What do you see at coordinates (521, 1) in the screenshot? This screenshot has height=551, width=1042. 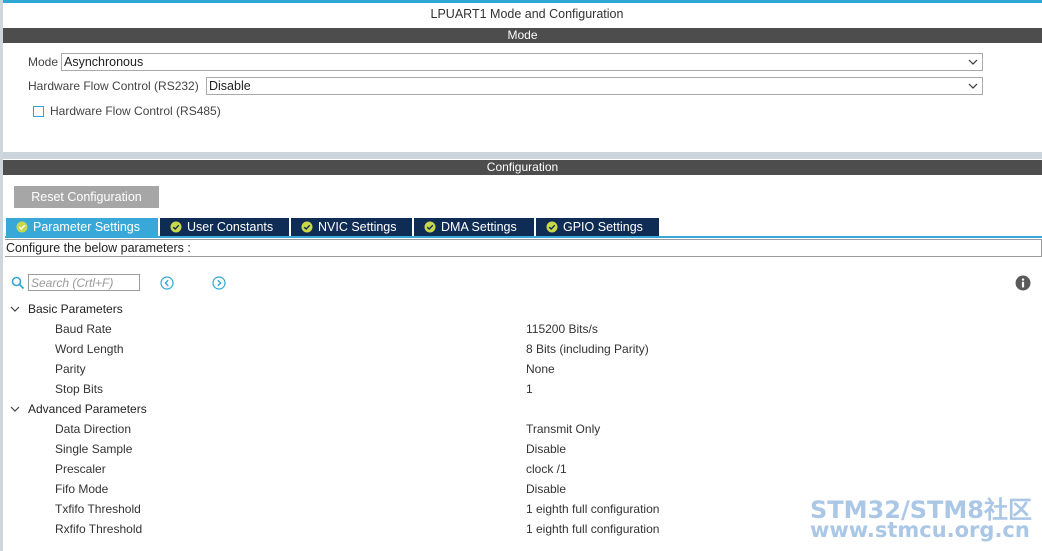 I see `top-accent-bar` at bounding box center [521, 1].